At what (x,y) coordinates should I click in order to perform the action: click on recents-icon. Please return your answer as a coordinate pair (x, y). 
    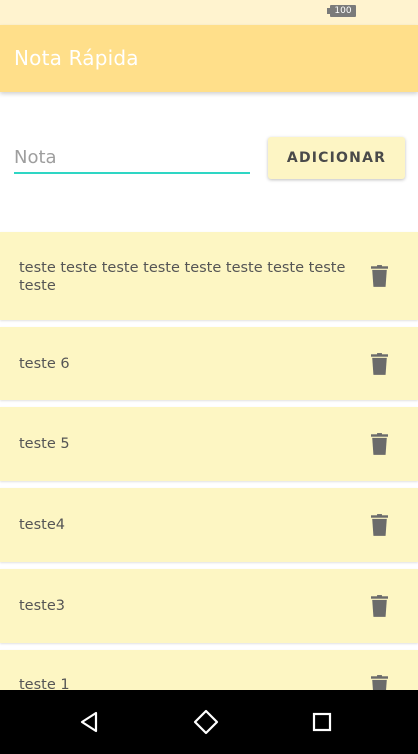
    Looking at the image, I should click on (322, 722).